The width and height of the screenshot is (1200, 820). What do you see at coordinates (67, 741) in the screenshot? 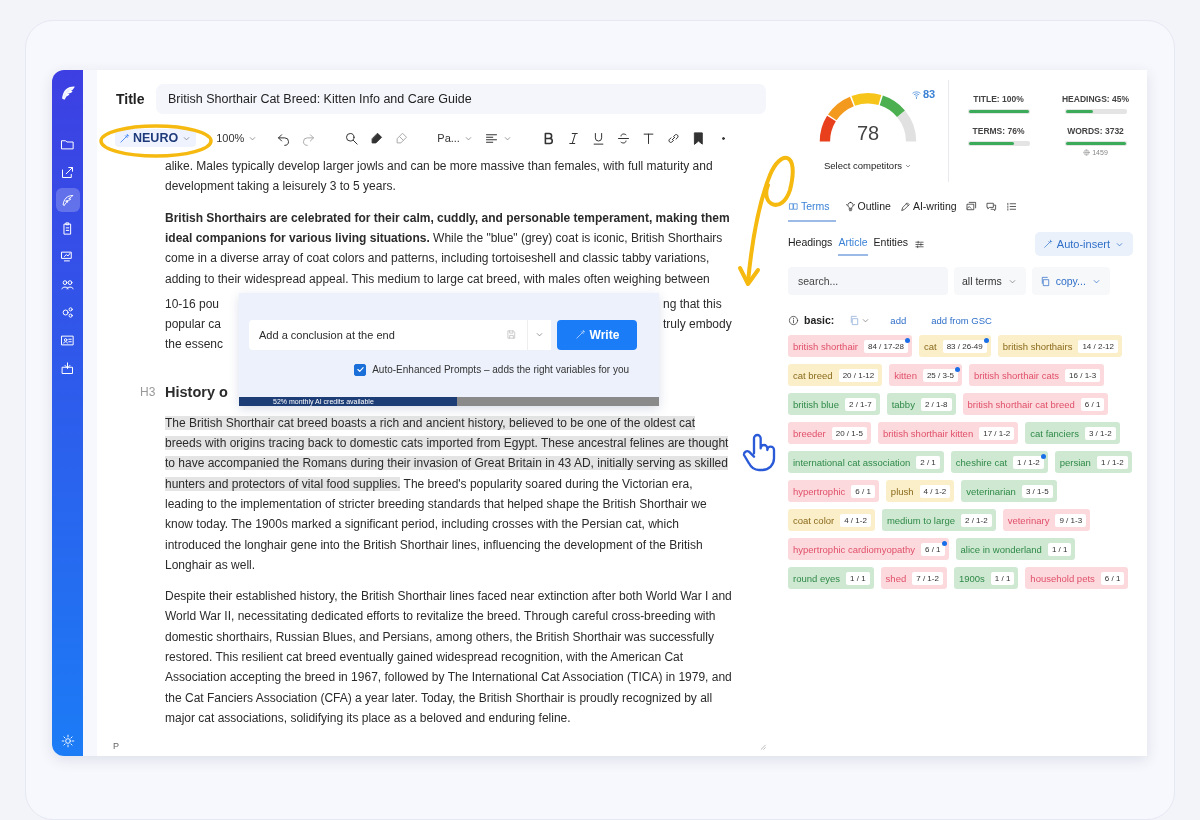
I see `sun-icon` at bounding box center [67, 741].